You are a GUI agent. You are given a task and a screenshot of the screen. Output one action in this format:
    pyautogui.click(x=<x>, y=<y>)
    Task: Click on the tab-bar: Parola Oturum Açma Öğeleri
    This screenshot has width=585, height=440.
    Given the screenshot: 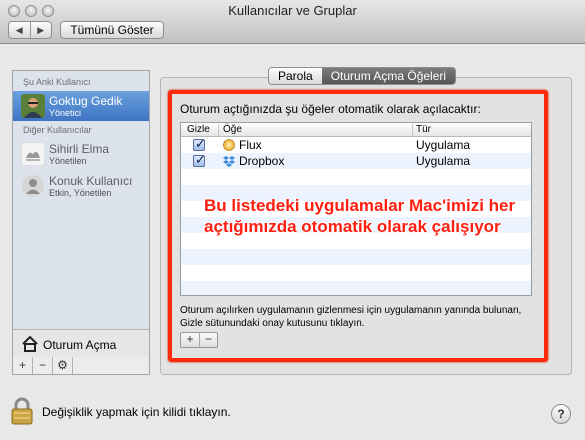 What is the action you would take?
    pyautogui.click(x=362, y=76)
    